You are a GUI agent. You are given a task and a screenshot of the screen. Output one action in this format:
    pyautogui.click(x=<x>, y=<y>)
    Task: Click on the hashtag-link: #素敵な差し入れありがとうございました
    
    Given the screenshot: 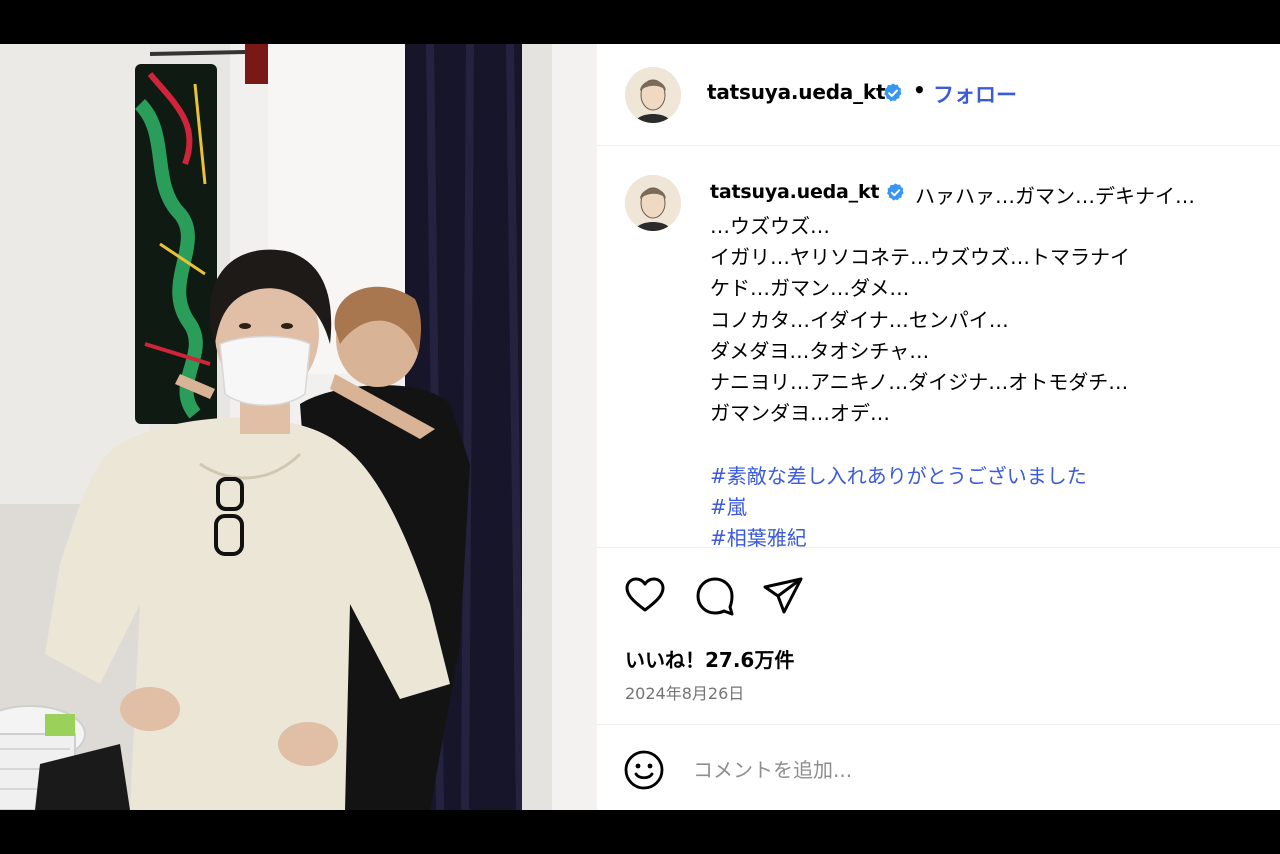 What is the action you would take?
    pyautogui.click(x=990, y=476)
    